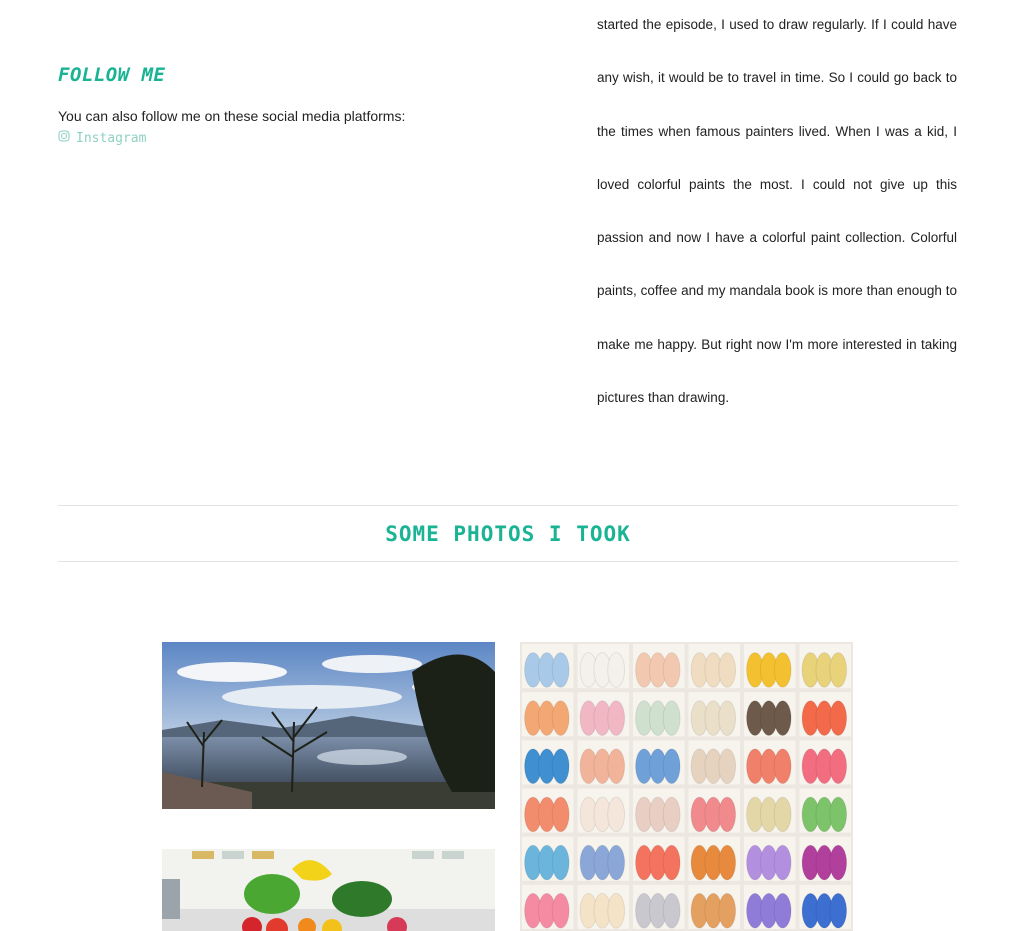 The width and height of the screenshot is (1023, 931). Describe the element at coordinates (64, 138) in the screenshot. I see `instagram-icon` at that location.